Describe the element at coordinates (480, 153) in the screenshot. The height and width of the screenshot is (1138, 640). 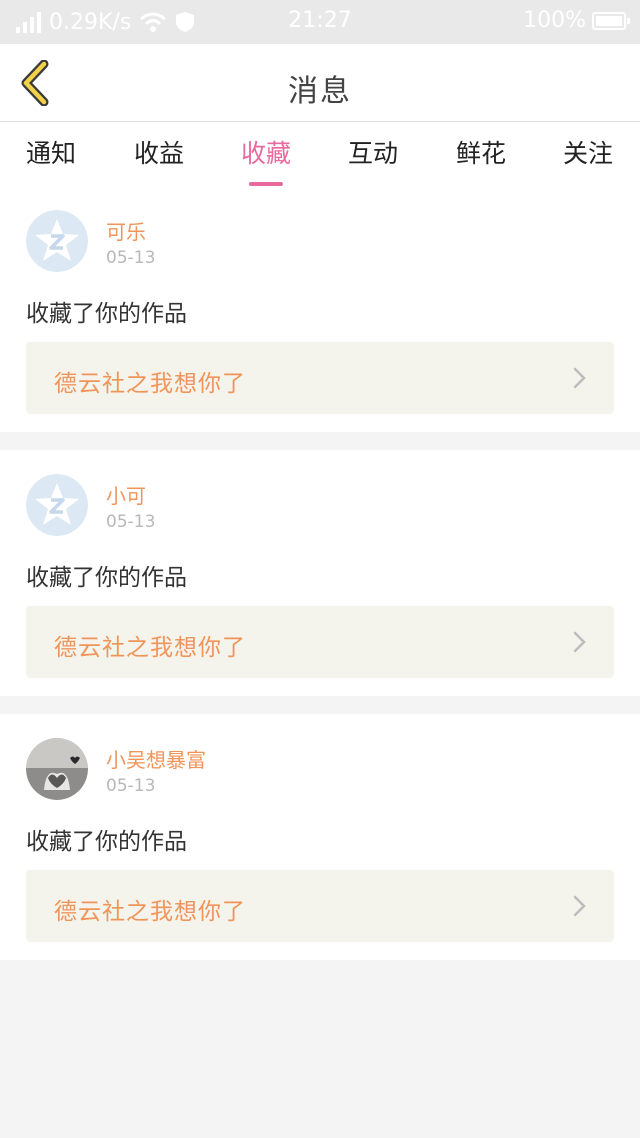
I see `tab-label: 鲜花` at that location.